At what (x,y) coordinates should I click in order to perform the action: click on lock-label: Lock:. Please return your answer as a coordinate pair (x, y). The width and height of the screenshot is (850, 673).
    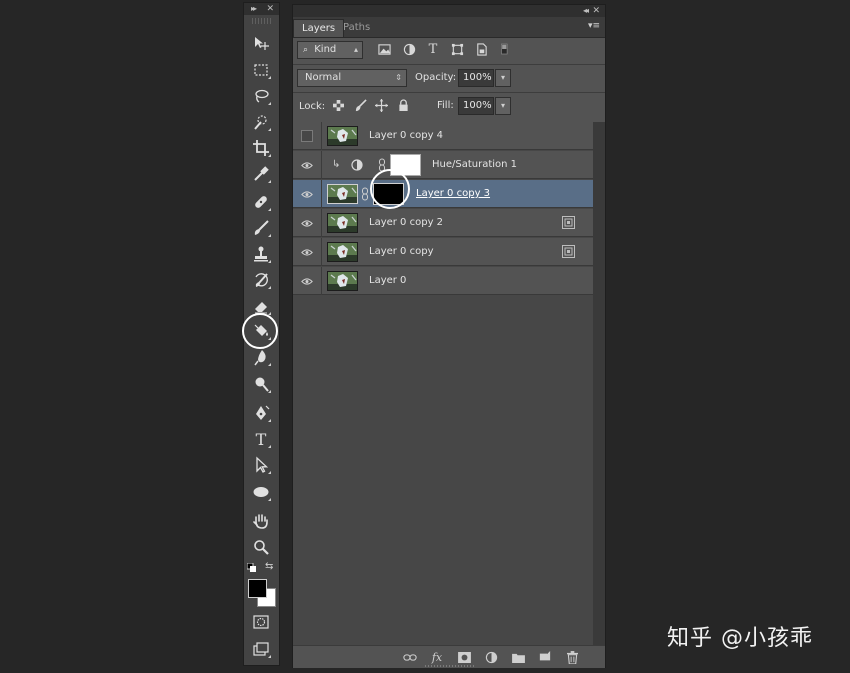
    Looking at the image, I should click on (312, 106).